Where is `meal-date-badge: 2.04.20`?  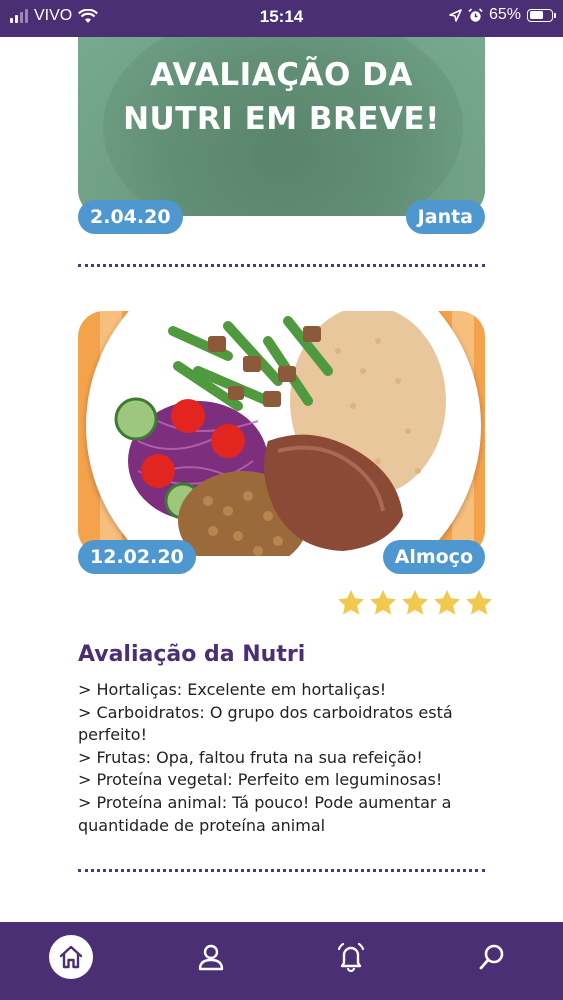
meal-date-badge: 2.04.20 is located at coordinates (130, 217).